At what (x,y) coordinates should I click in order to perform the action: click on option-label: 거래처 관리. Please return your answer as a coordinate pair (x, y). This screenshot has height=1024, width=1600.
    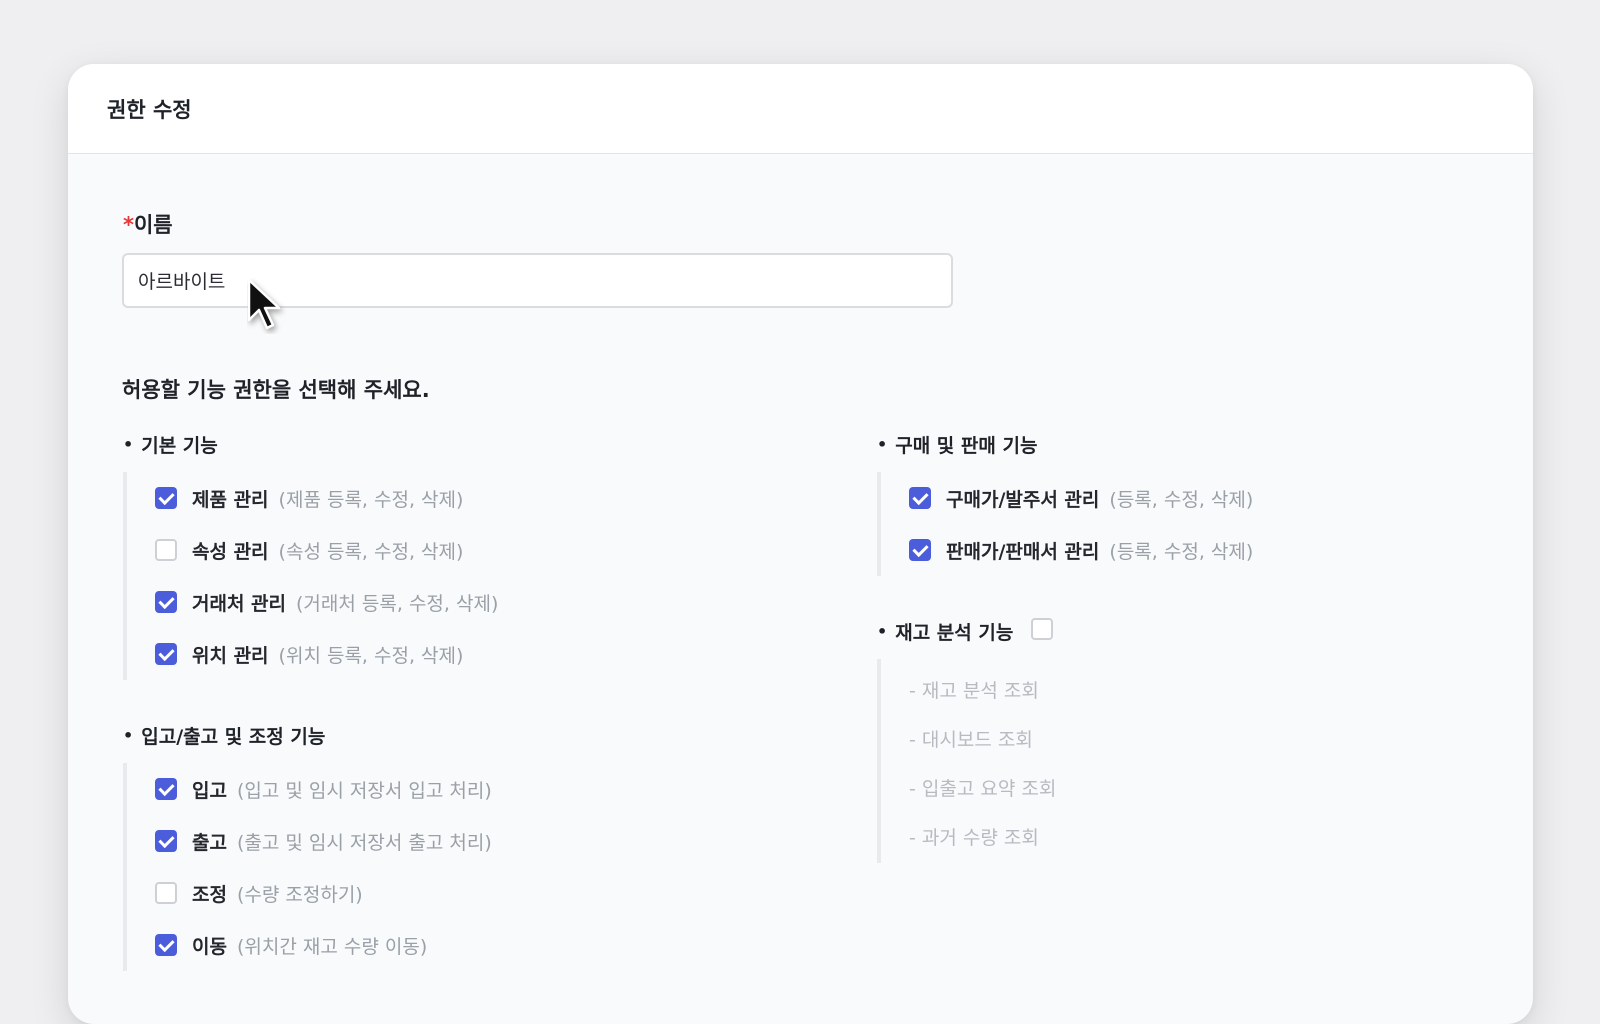
    Looking at the image, I should click on (239, 603).